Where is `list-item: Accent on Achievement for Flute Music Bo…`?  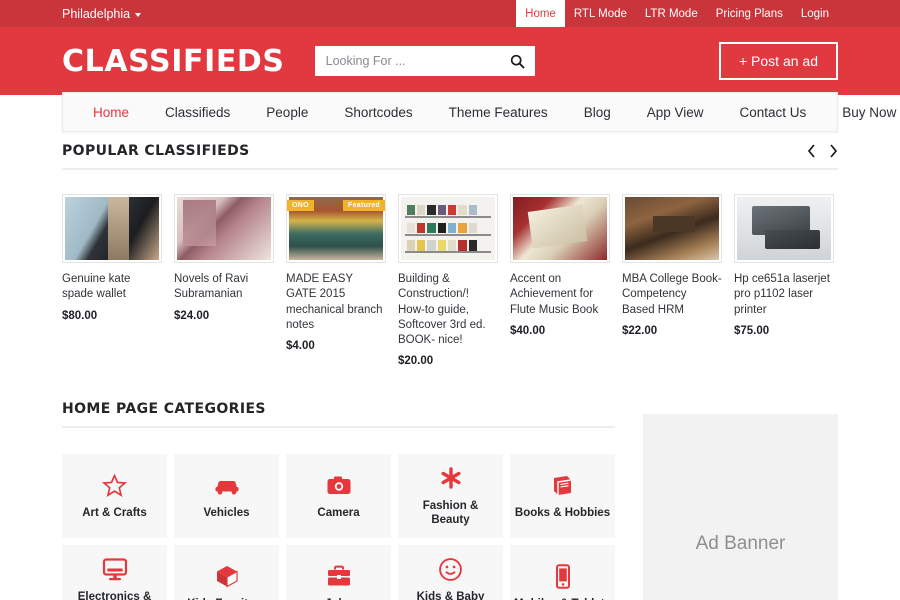
list-item: Accent on Achievement for Flute Music Bo… is located at coordinates (560, 280).